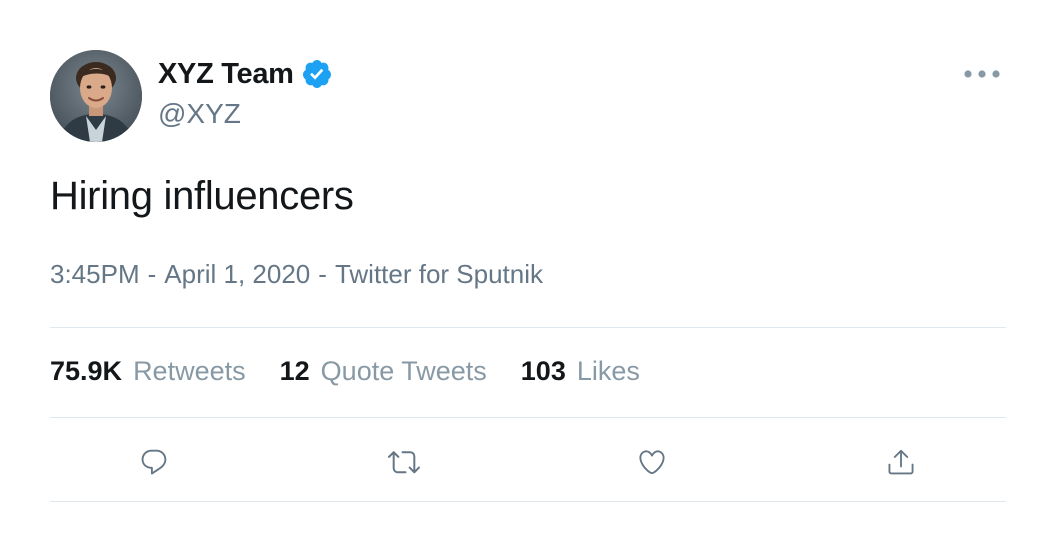 The height and width of the screenshot is (552, 1056). What do you see at coordinates (403, 371) in the screenshot?
I see `quote-tweets-label: Quote Tweets` at bounding box center [403, 371].